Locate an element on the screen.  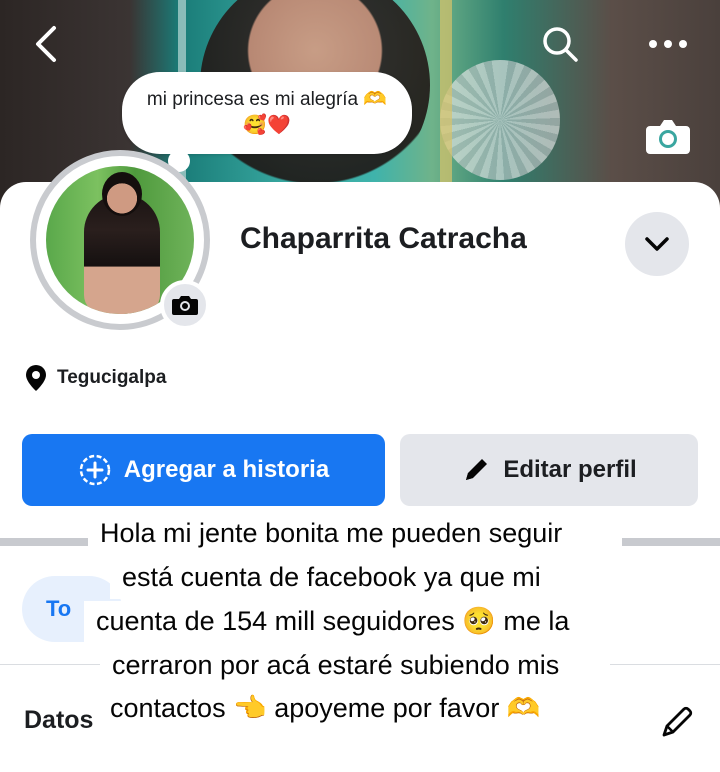
add-circle-icon is located at coordinates (95, 470).